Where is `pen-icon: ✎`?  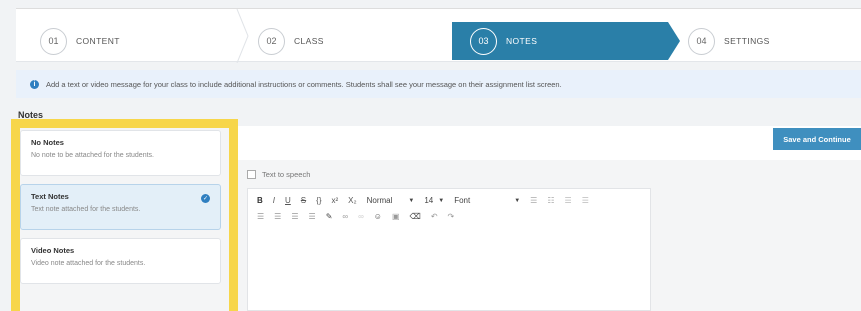
pen-icon: ✎ is located at coordinates (329, 216).